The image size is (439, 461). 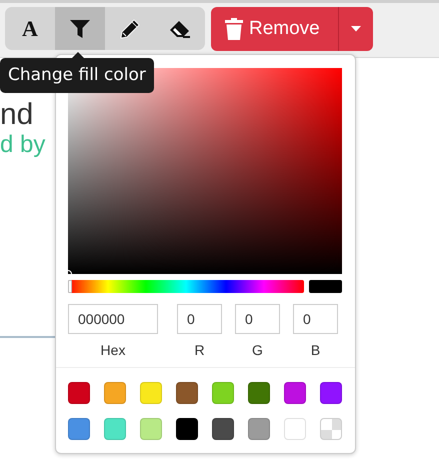 I want to click on hex-field: 000000, so click(x=113, y=319).